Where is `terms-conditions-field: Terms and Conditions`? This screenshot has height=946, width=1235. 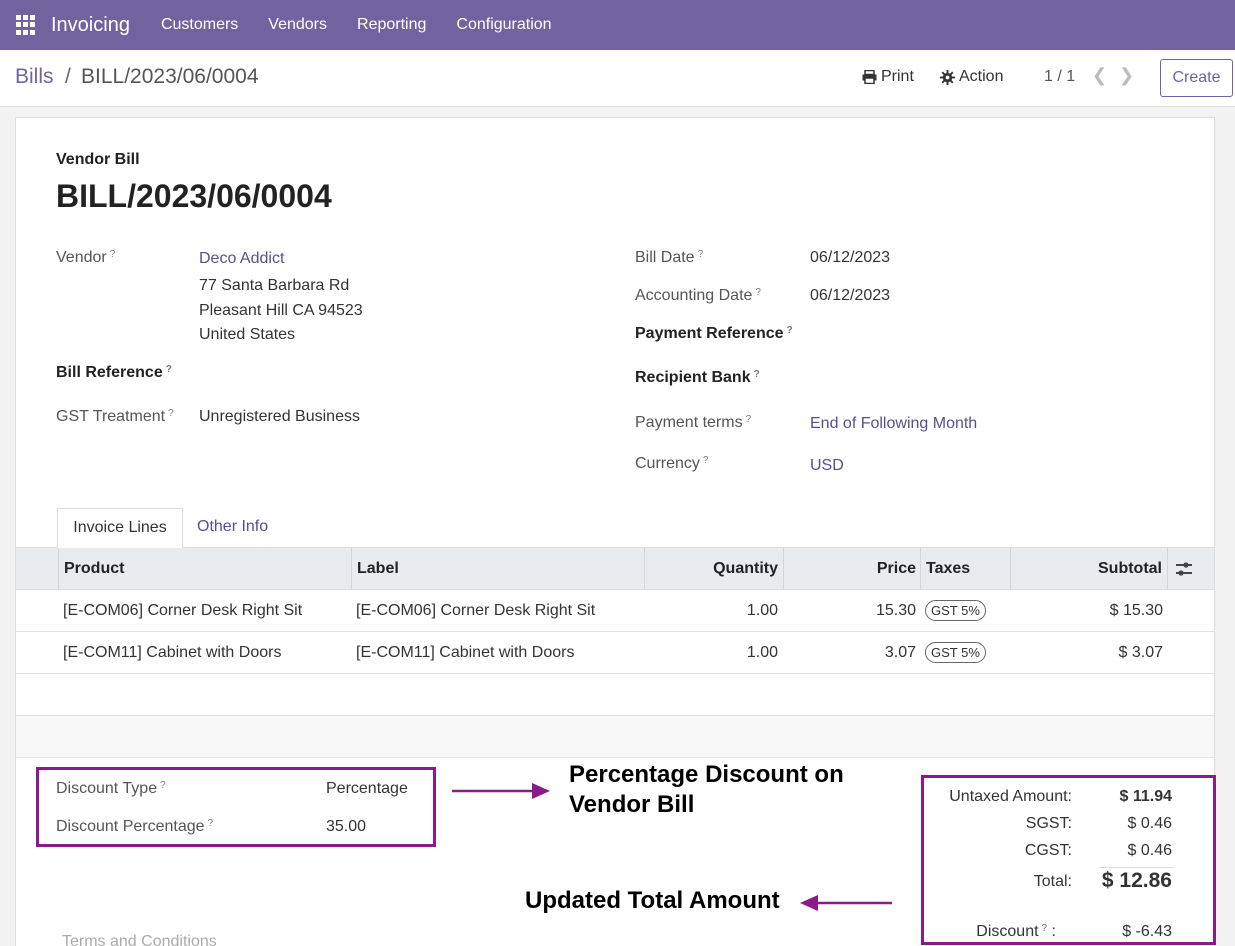 terms-conditions-field: Terms and Conditions is located at coordinates (139, 939).